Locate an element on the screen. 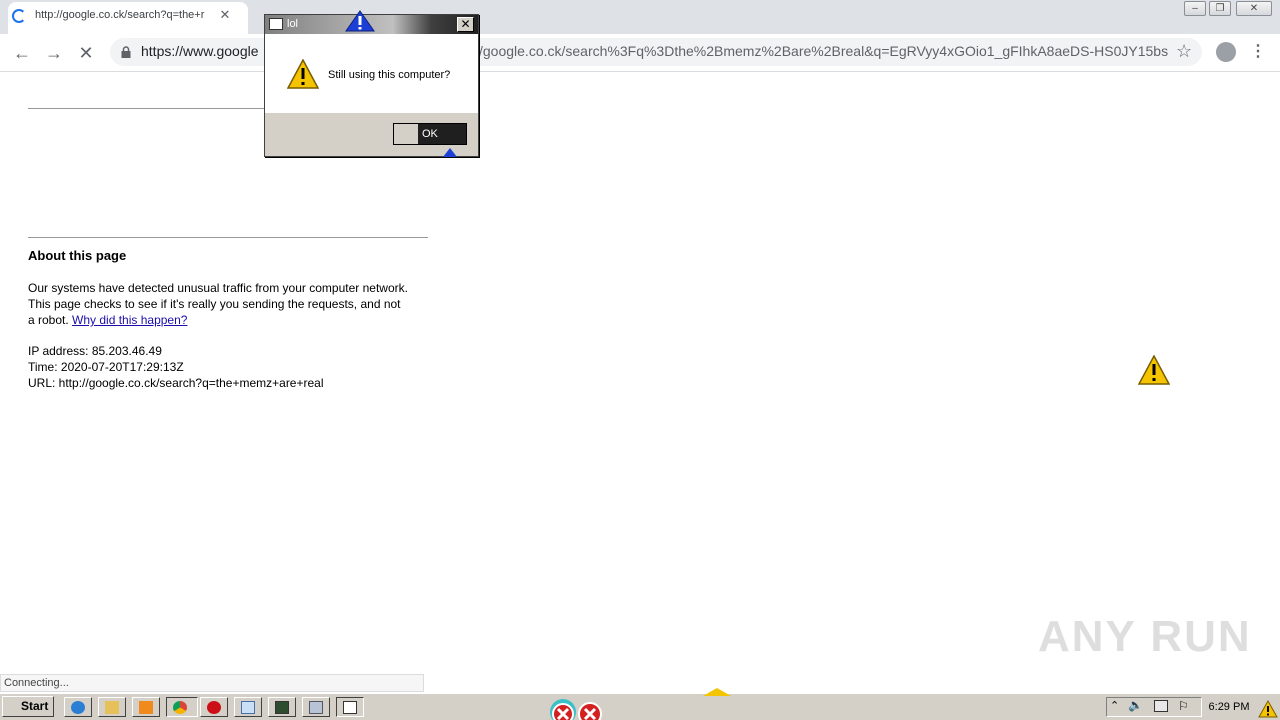 The width and height of the screenshot is (1280, 720). cmd-taskbar-button is located at coordinates (282, 707).